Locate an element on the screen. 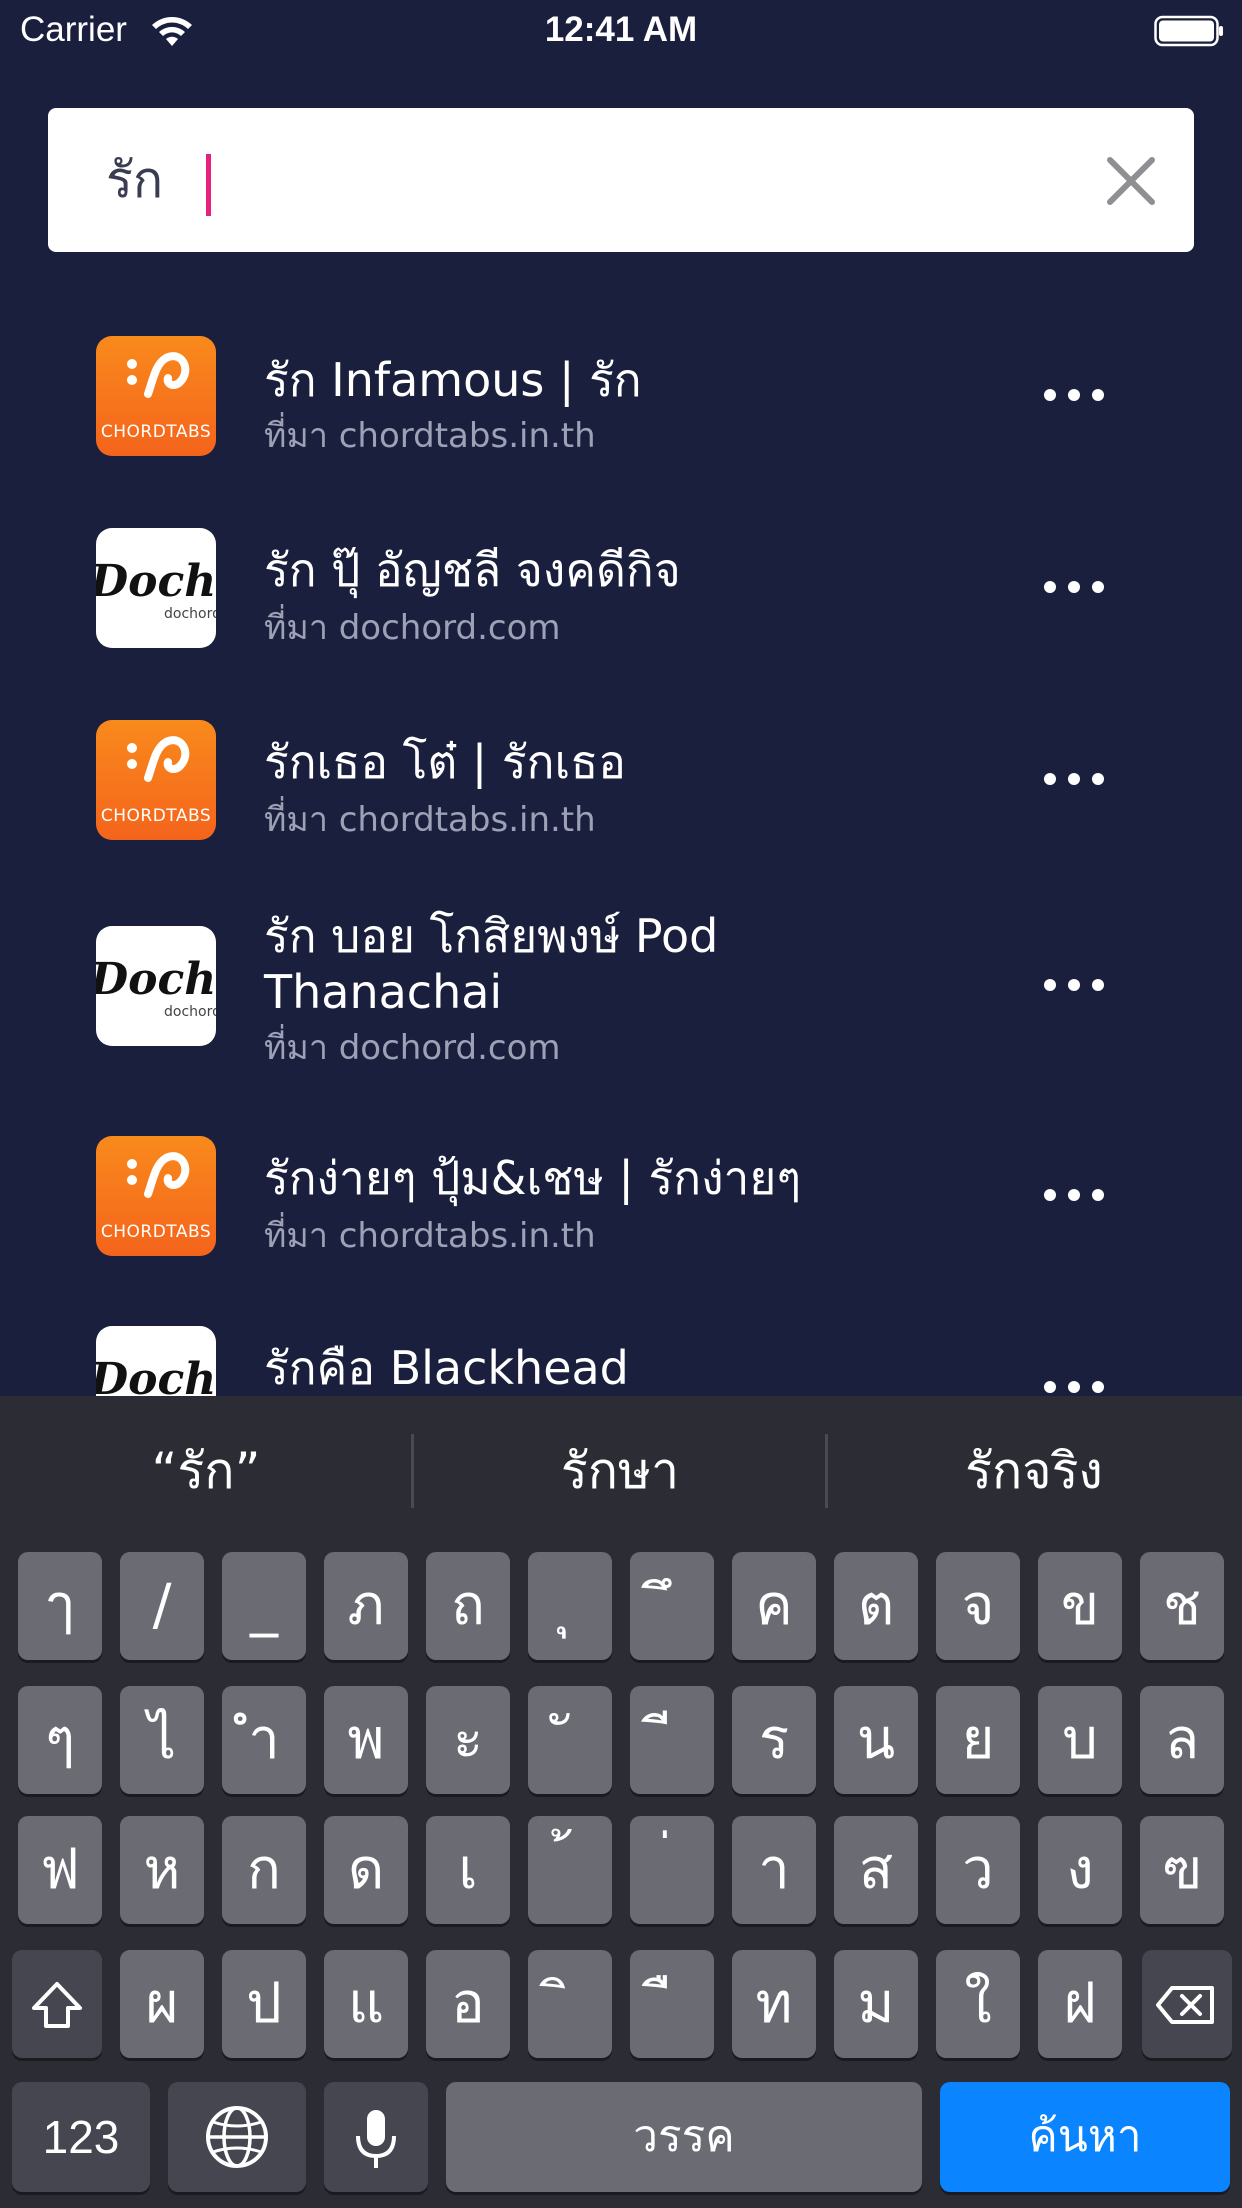 The width and height of the screenshot is (1242, 2208). key-3-12: ฃ is located at coordinates (1182, 1870).